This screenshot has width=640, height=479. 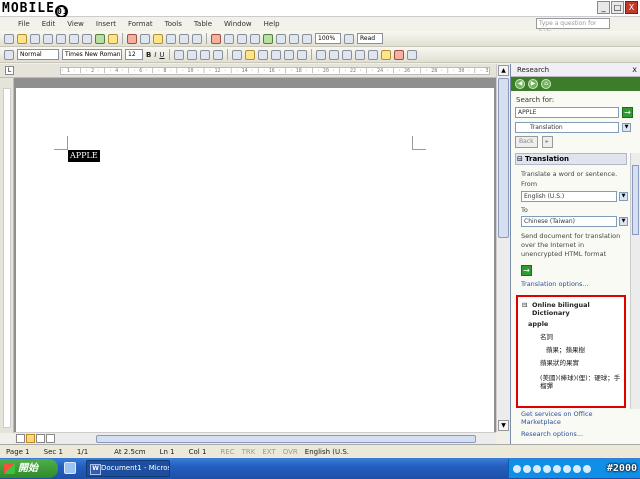 I want to click on open-folder-icon, so click(x=22, y=38).